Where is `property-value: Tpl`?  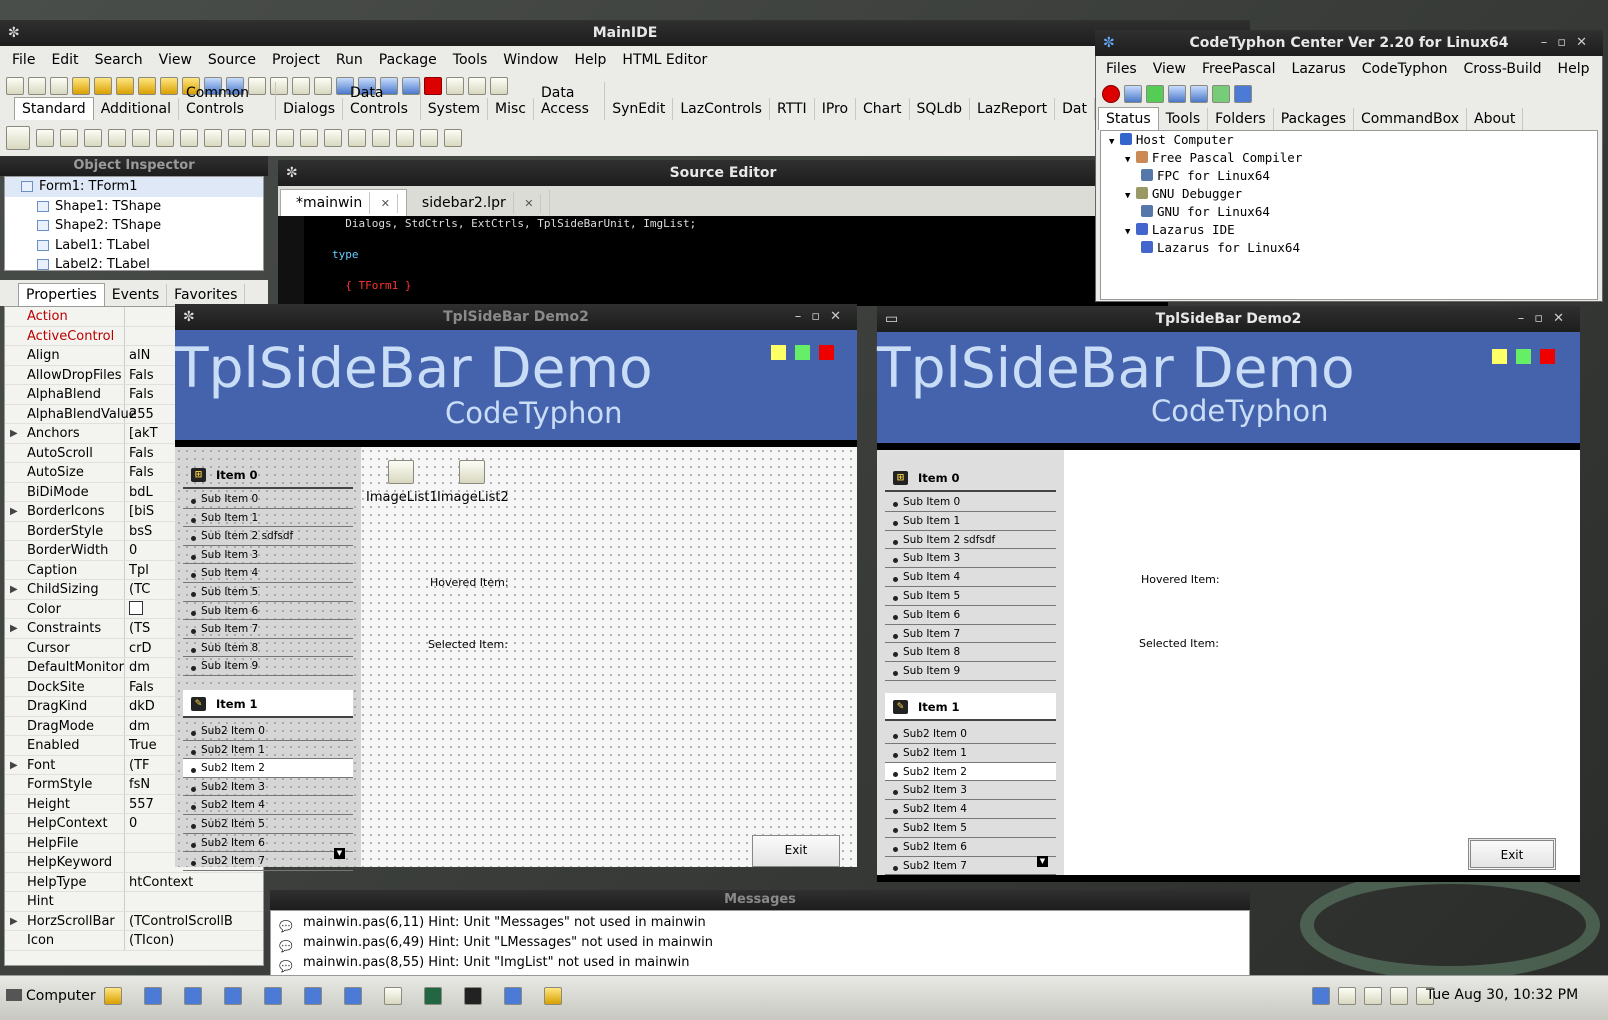
property-value: Tpl is located at coordinates (137, 570).